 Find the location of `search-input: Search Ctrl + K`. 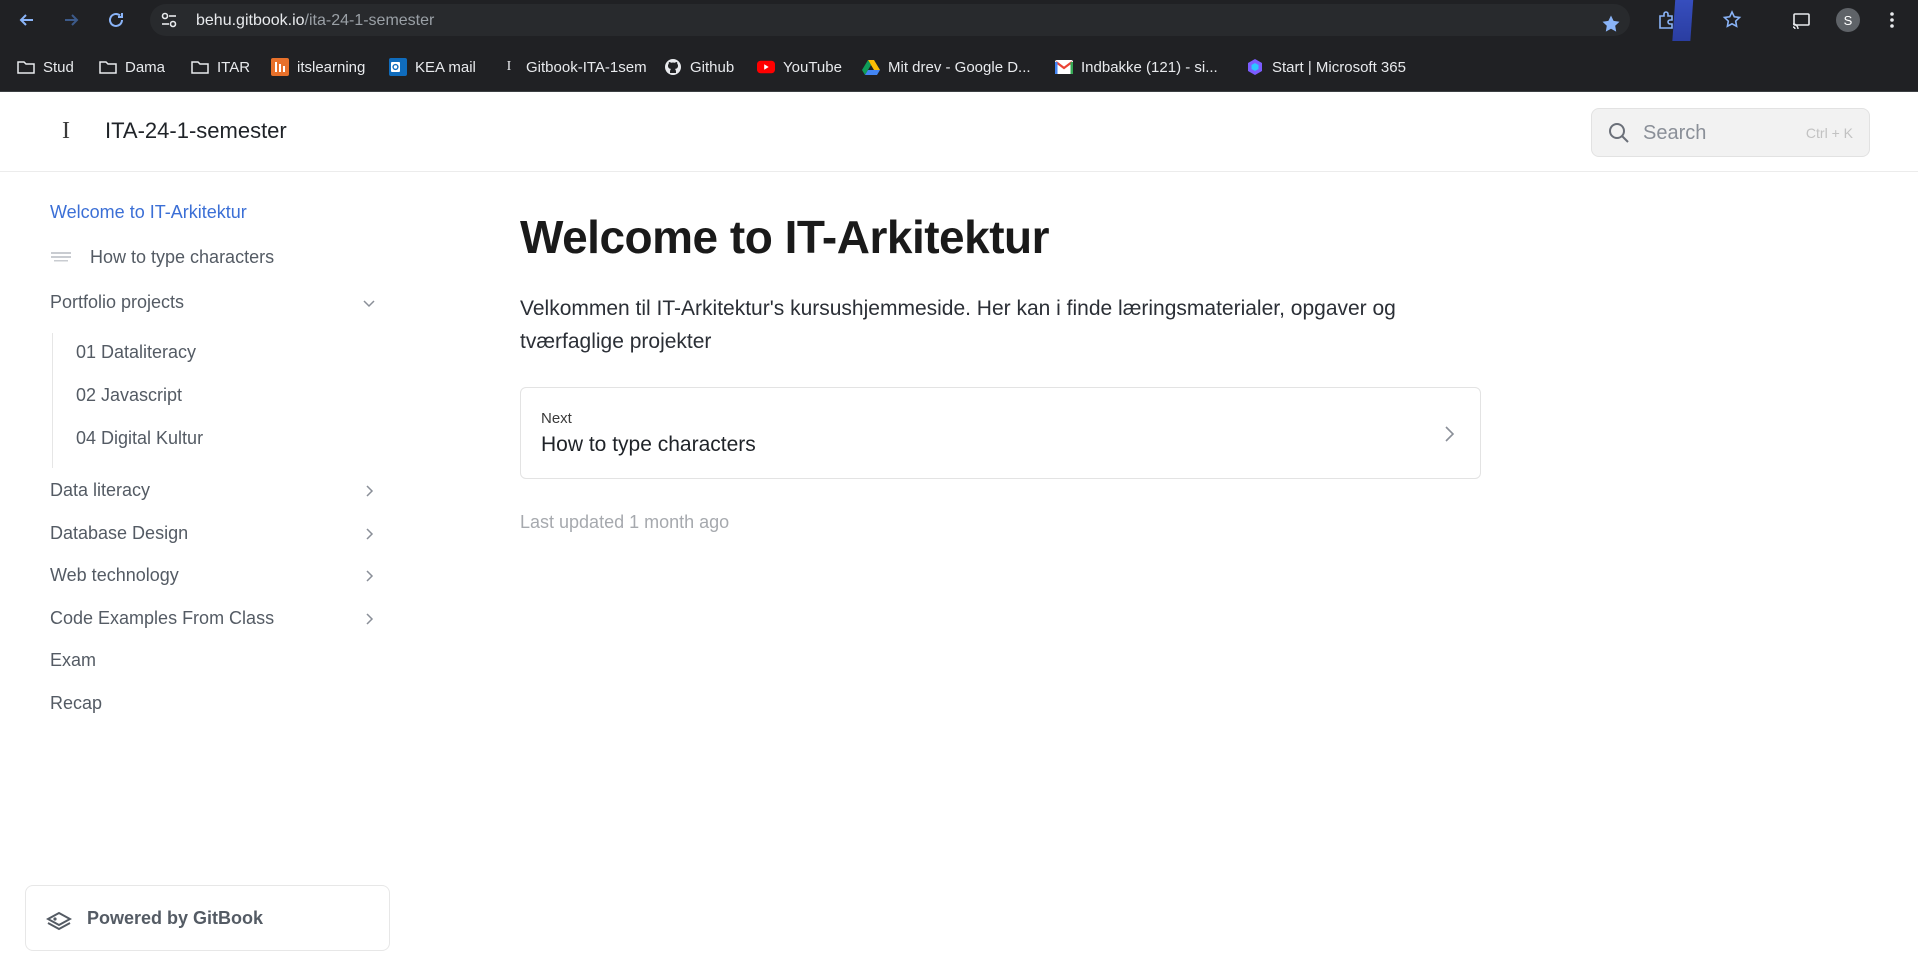

search-input: Search Ctrl + K is located at coordinates (1730, 132).